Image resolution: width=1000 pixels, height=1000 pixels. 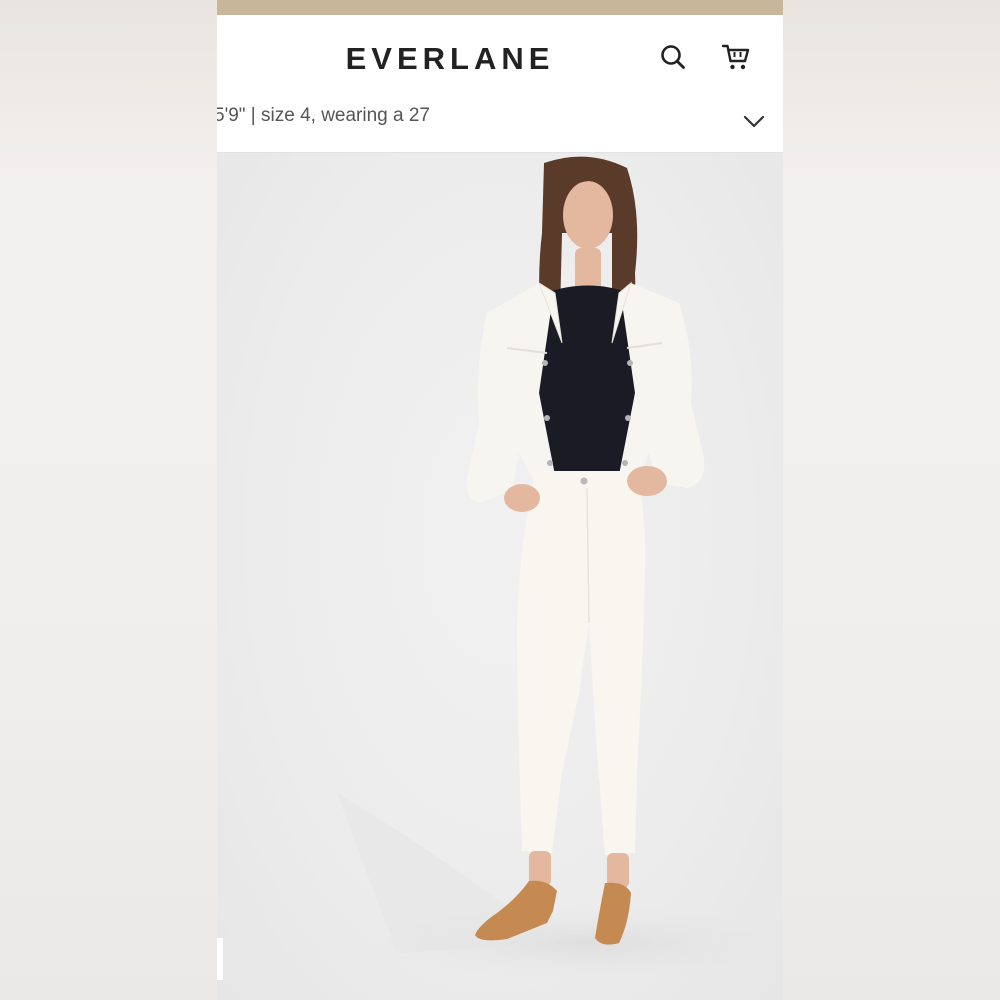 I want to click on cart-icon, so click(x=735, y=57).